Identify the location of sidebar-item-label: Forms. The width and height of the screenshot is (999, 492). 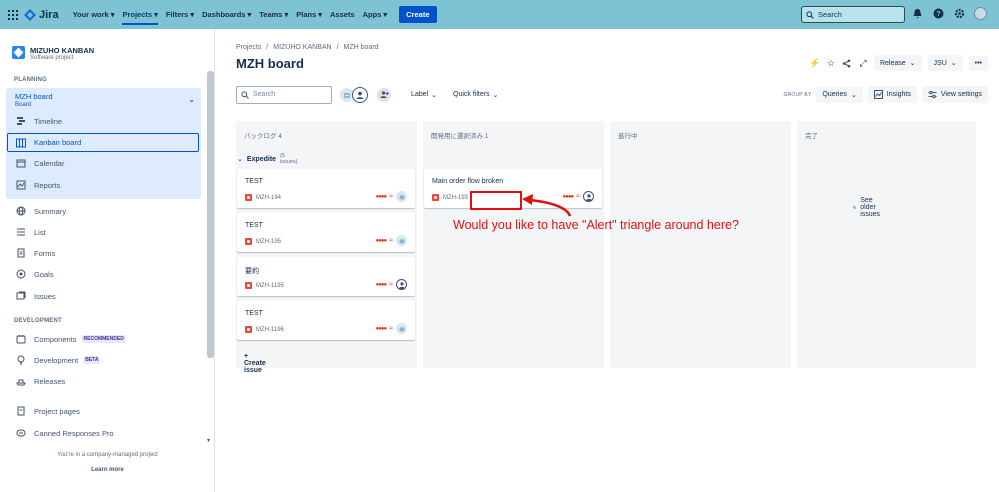
(45, 253).